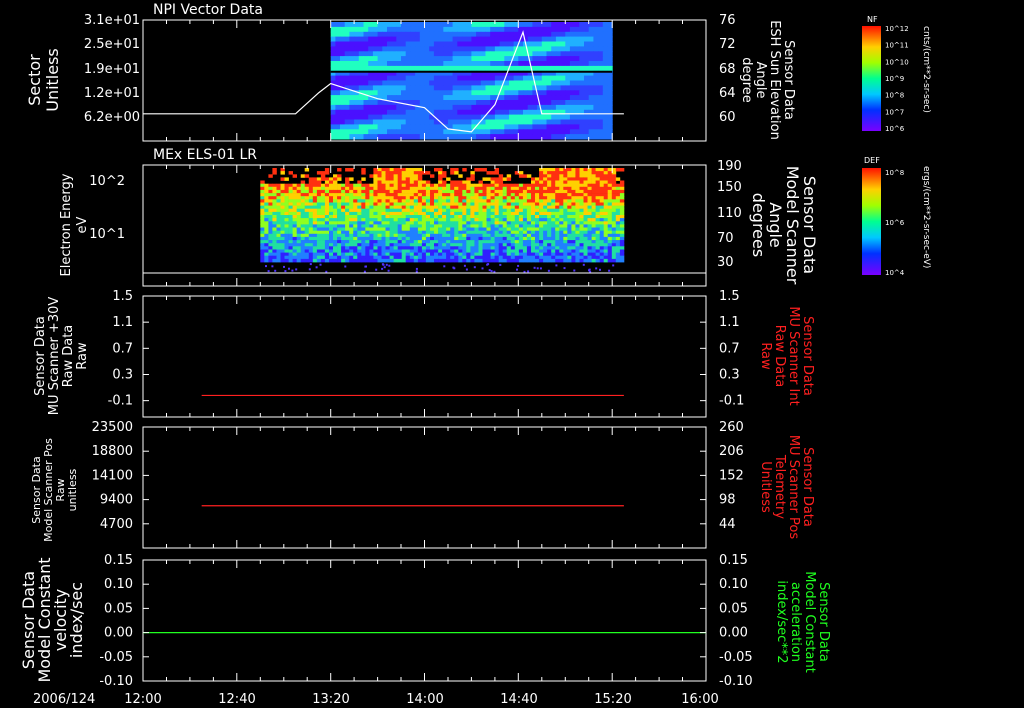 The width and height of the screenshot is (1024, 708). I want to click on panel2-ytick: 10^2, so click(107, 181).